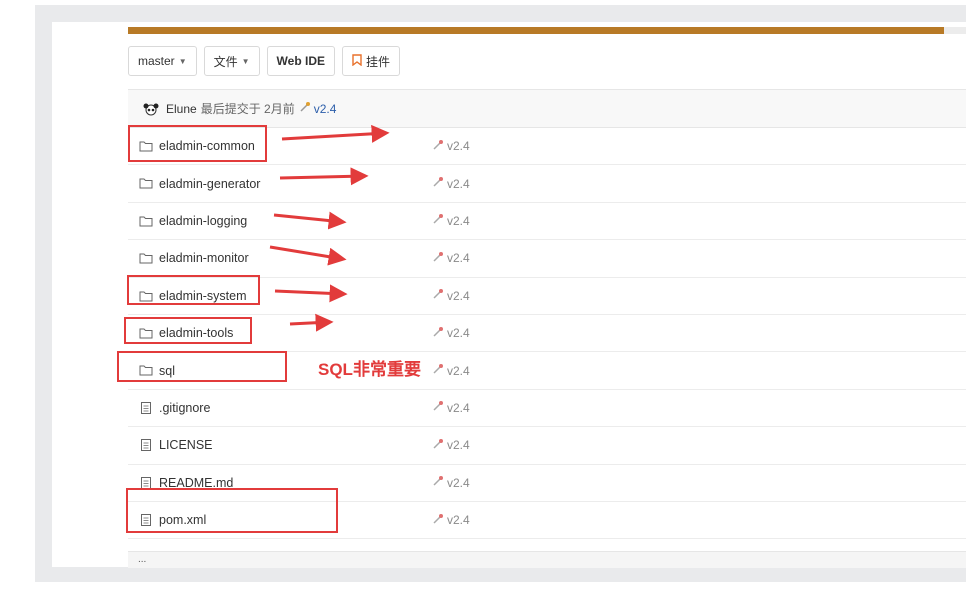 The image size is (966, 608). I want to click on highlight-box-sql, so click(202, 366).